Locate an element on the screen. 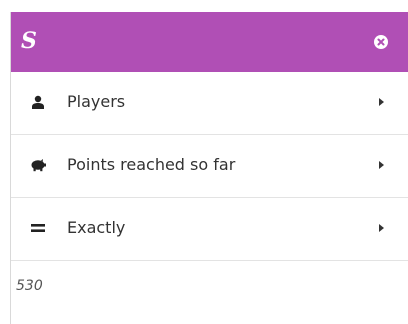 This screenshot has width=408, height=324. menu-item-label: Players is located at coordinates (96, 101).